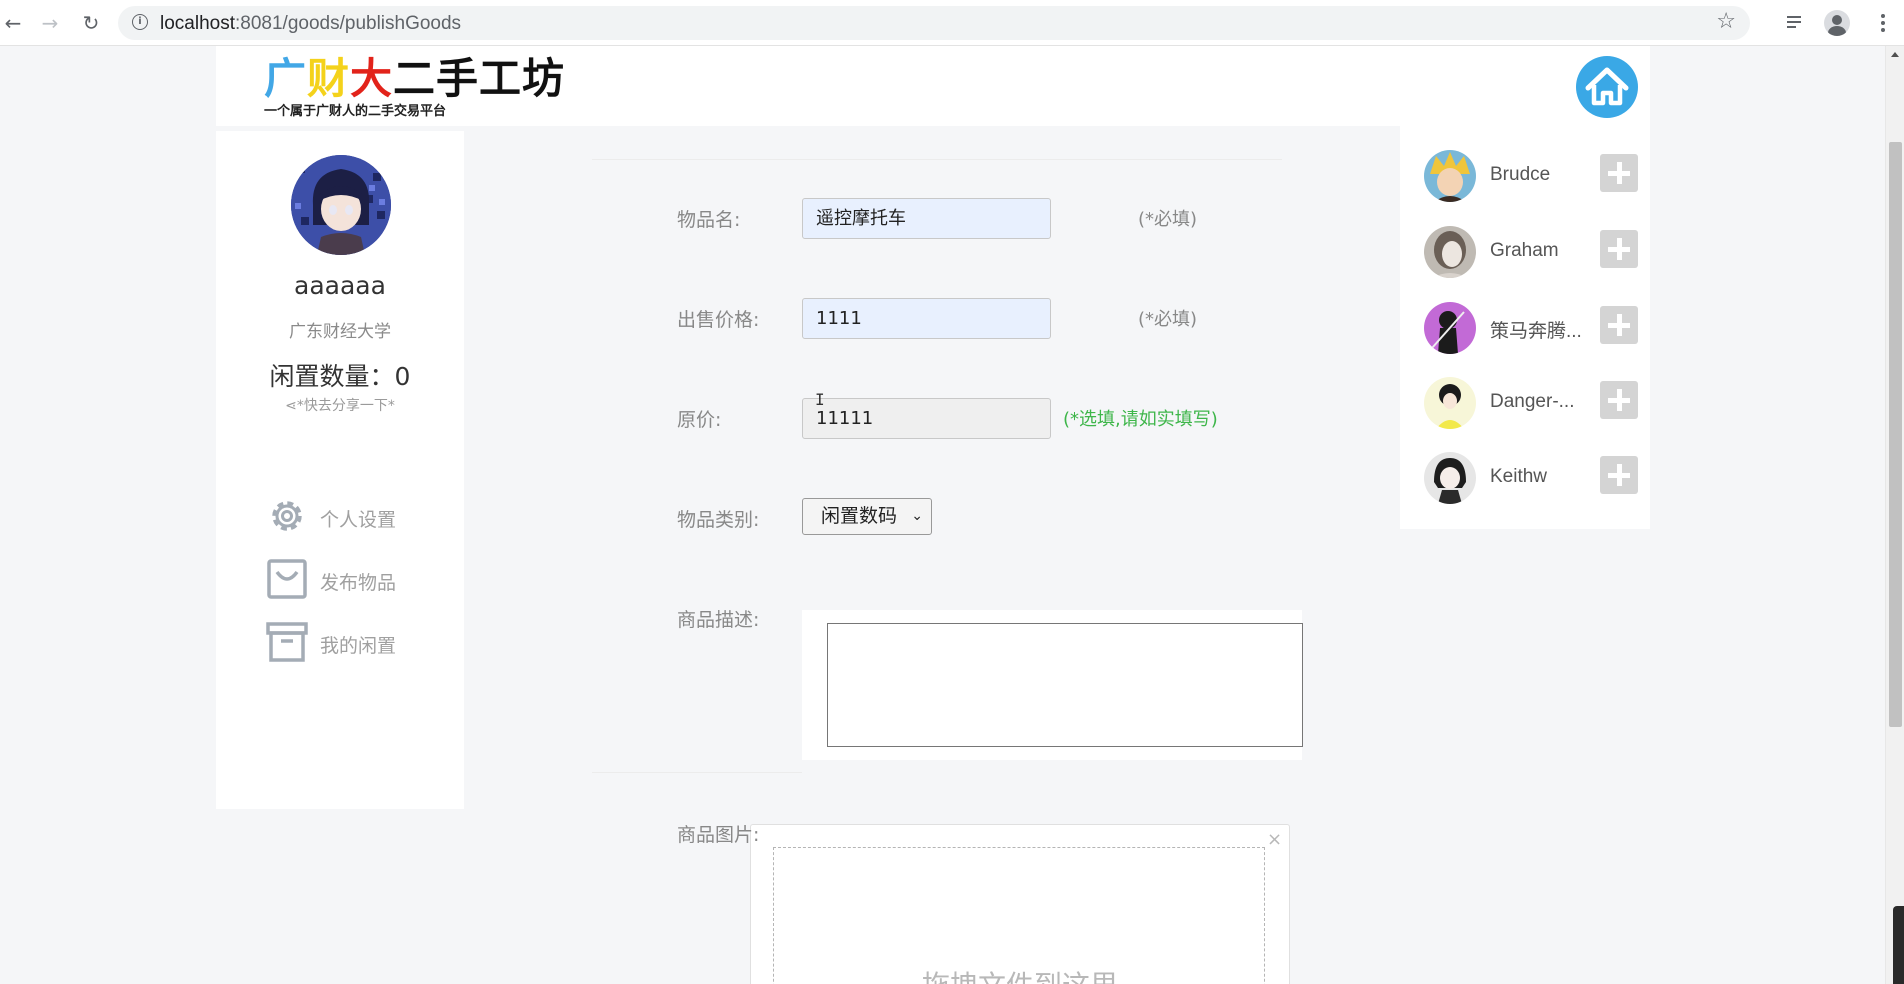  What do you see at coordinates (1883, 23) in the screenshot?
I see `browser-menu-icon` at bounding box center [1883, 23].